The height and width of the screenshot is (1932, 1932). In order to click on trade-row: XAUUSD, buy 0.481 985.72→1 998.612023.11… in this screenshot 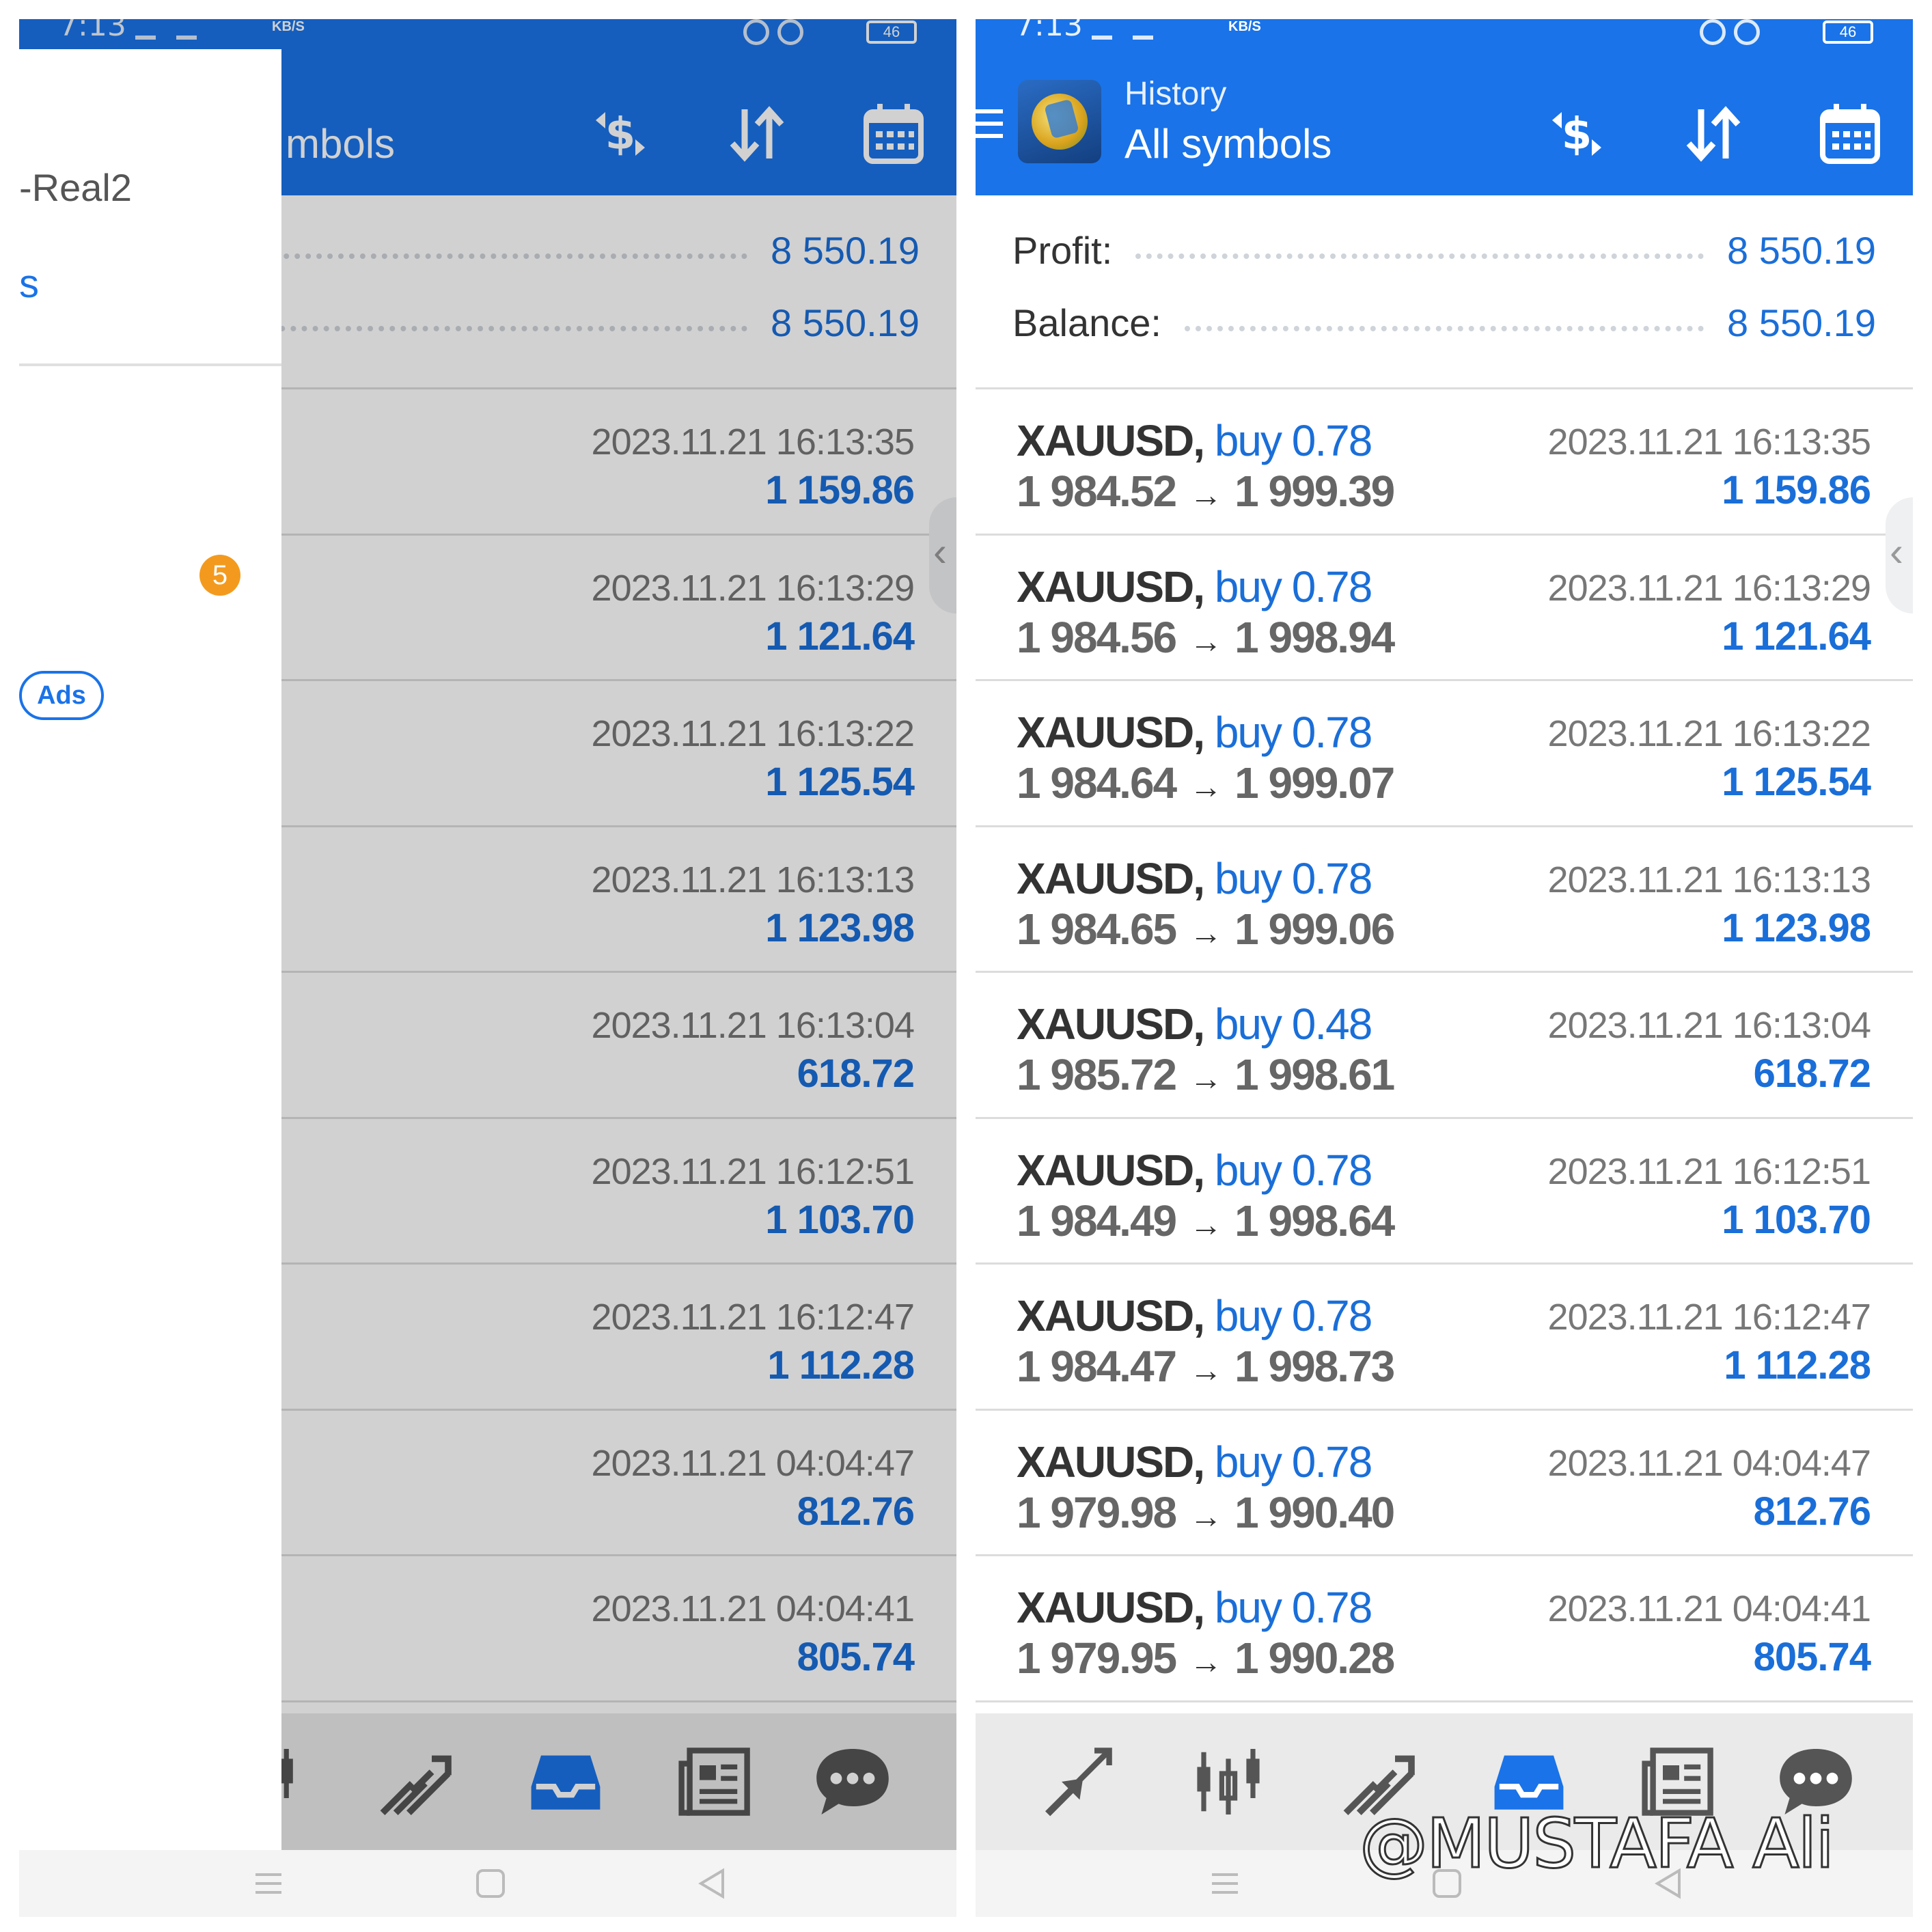, I will do `click(1445, 1046)`.